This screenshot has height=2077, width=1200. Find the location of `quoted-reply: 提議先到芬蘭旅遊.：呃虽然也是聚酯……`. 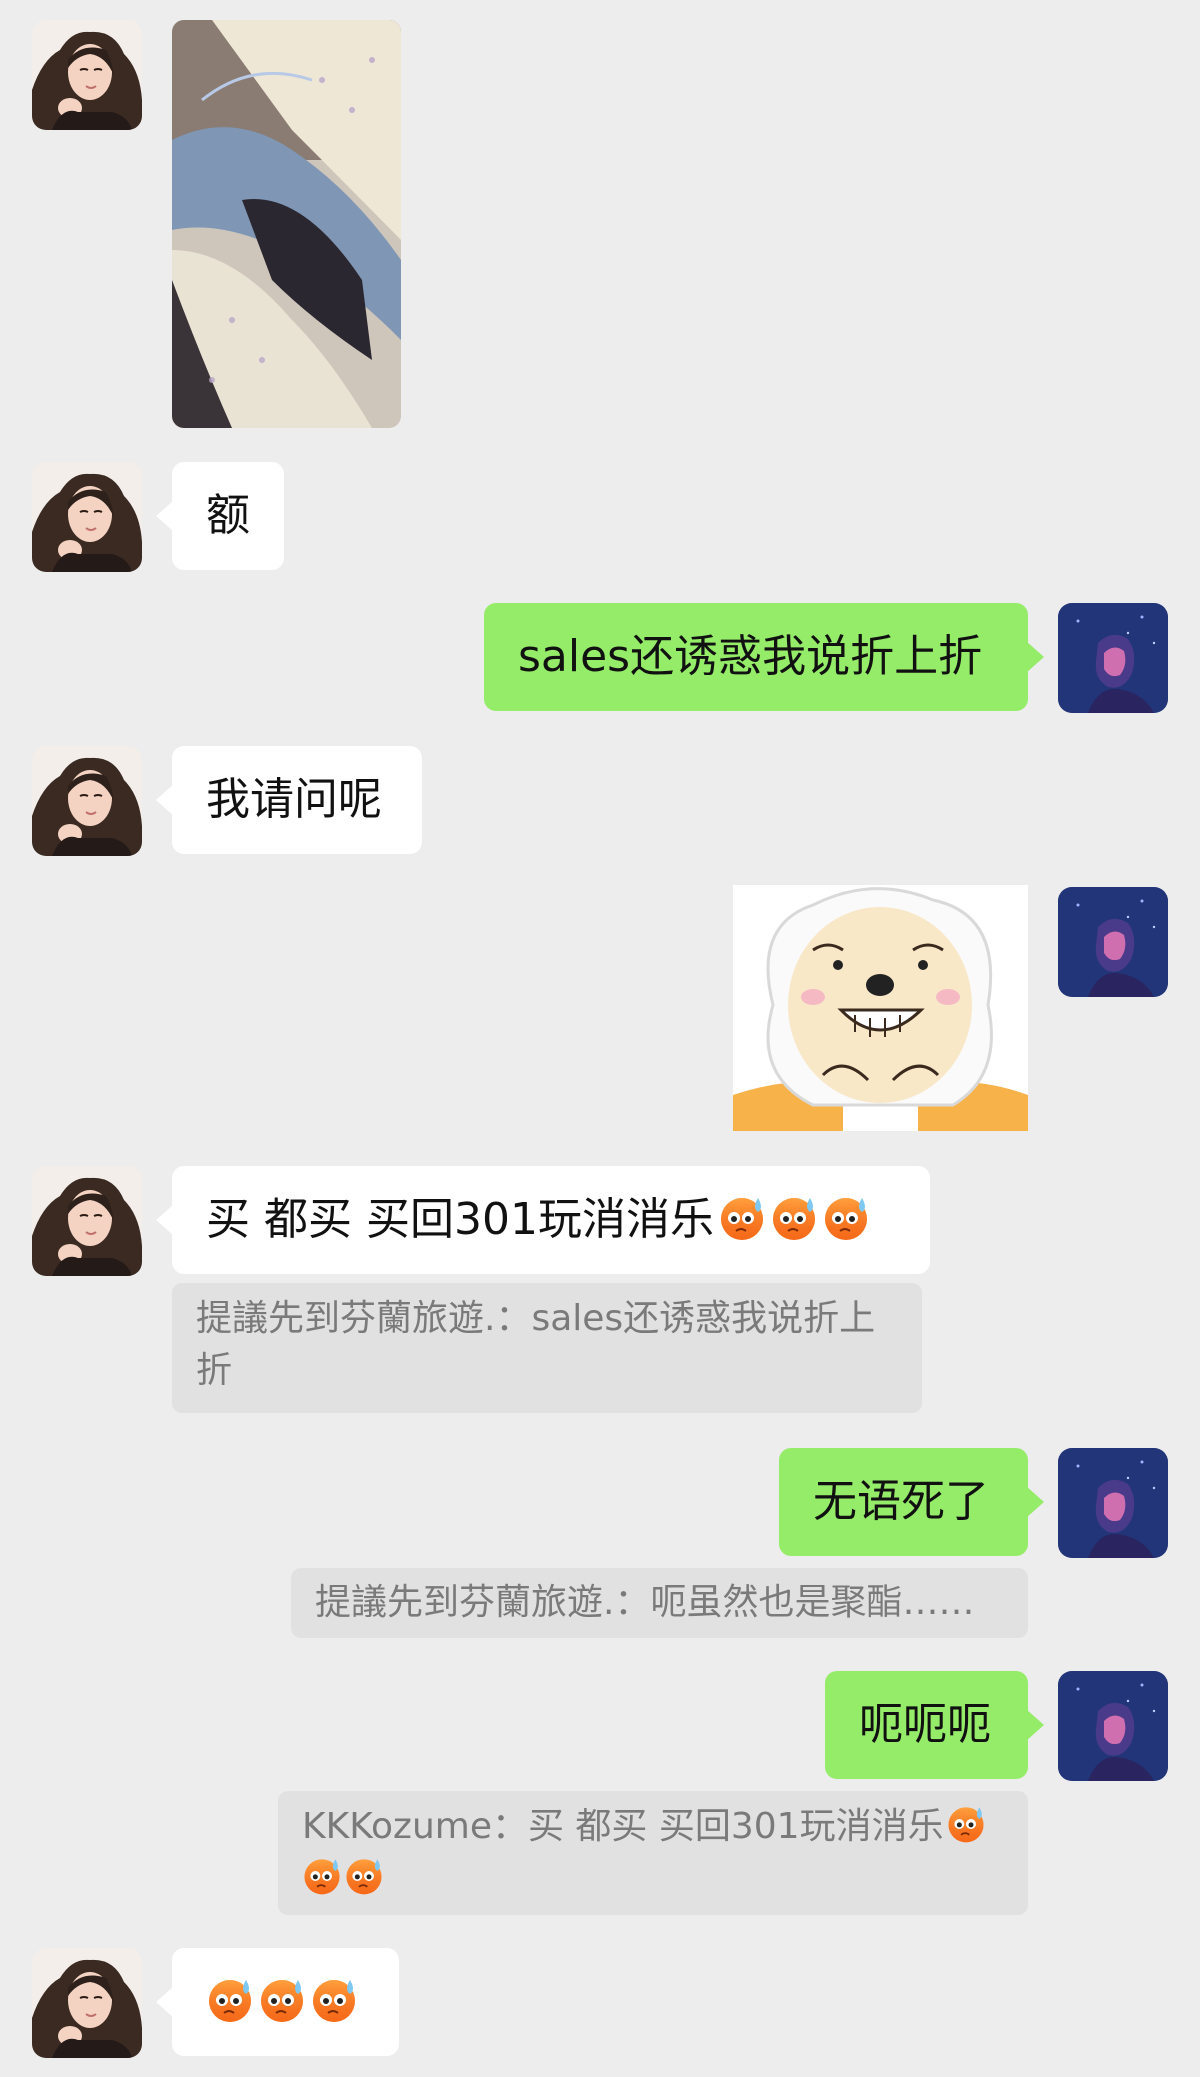

quoted-reply: 提議先到芬蘭旅遊.：呃虽然也是聚酯…… is located at coordinates (659, 1603).